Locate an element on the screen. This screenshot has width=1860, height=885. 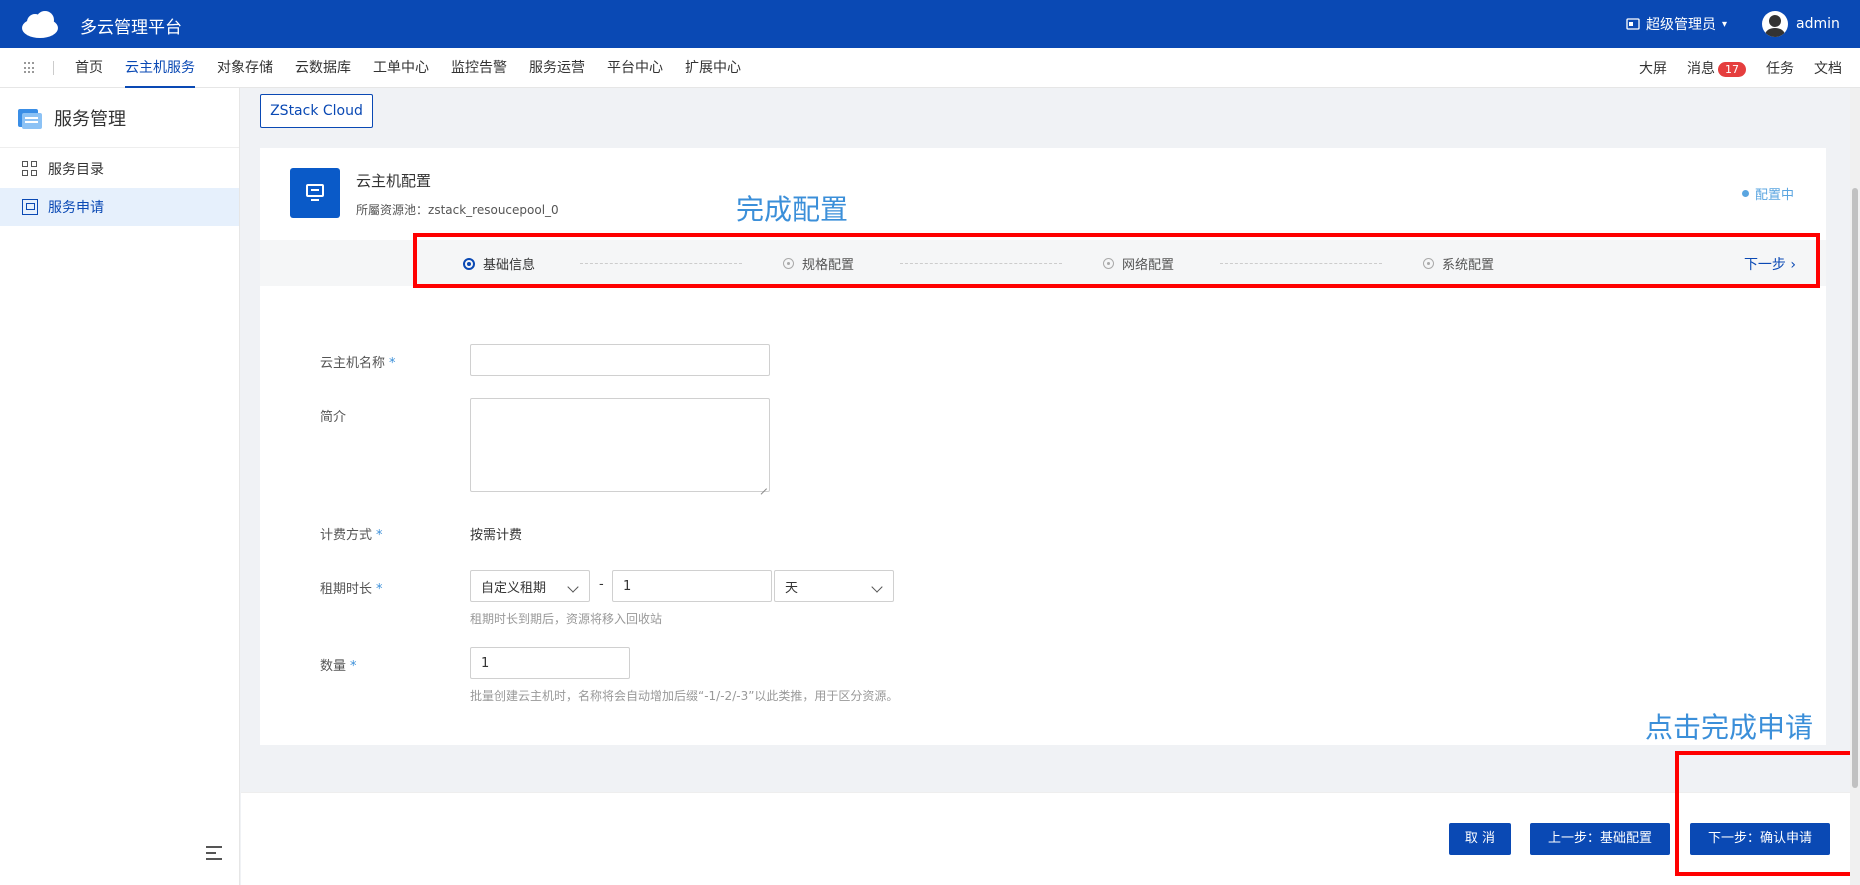
lease-type-select: 自定义租期 is located at coordinates (530, 586).